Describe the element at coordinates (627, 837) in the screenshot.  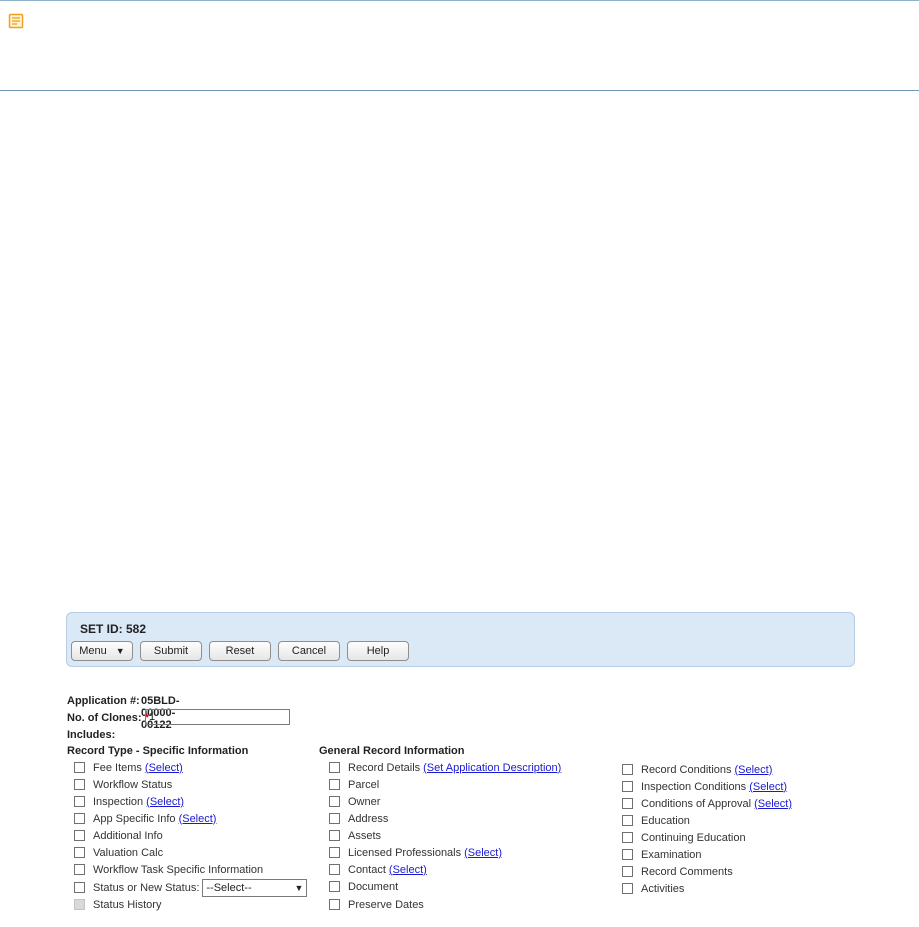
I see `continuing-education-checkbox` at that location.